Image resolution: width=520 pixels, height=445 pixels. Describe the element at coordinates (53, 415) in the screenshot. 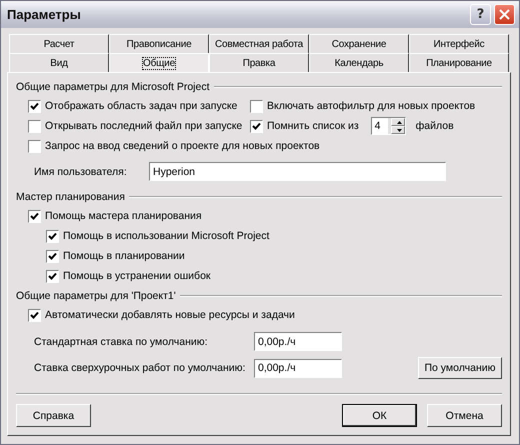

I see `help-button: Справка` at that location.